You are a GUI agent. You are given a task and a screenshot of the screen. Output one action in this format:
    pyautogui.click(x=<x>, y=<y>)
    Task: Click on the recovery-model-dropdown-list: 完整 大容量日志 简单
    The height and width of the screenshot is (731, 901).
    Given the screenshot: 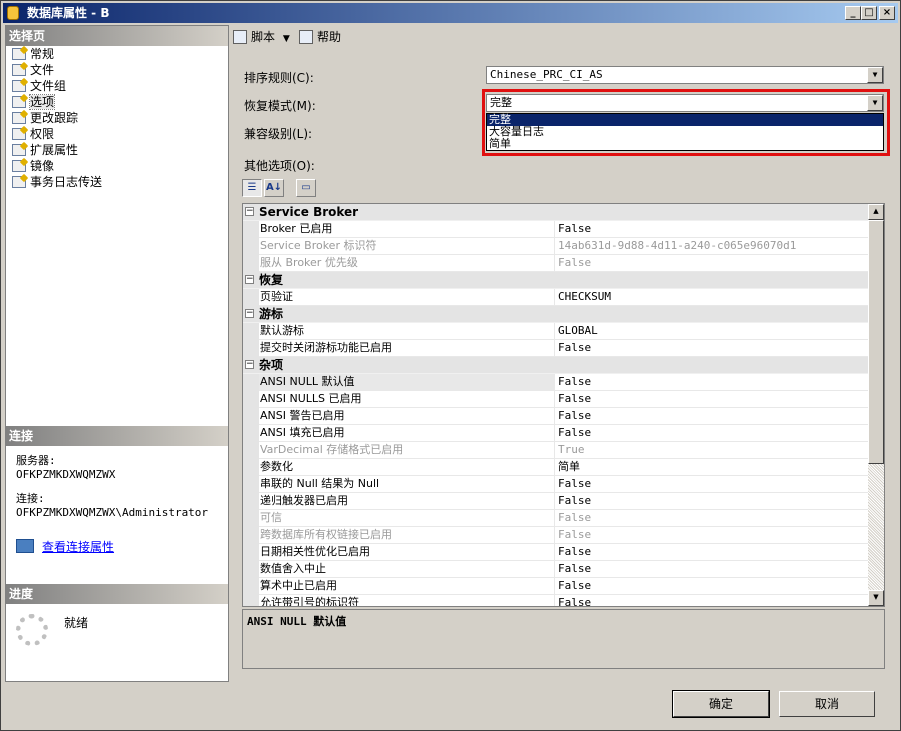 What is the action you would take?
    pyautogui.click(x=685, y=132)
    